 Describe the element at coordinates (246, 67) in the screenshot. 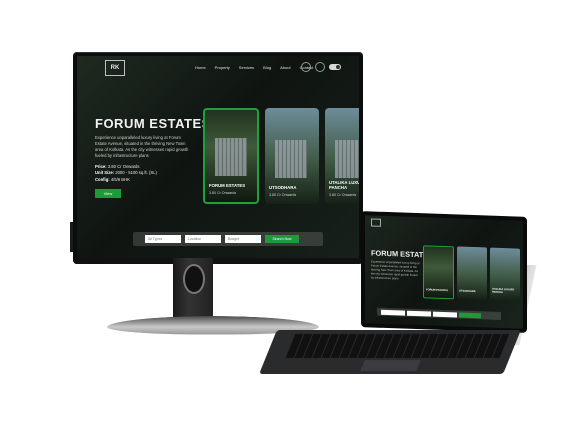

I see `nav-services: Services` at that location.